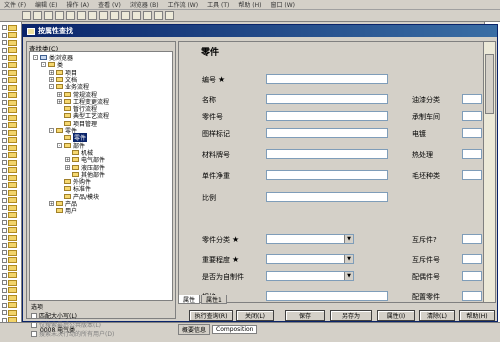 The width and height of the screenshot is (500, 342). Describe the element at coordinates (144, 4) in the screenshot. I see `menu-item: 浏览器 (B)` at that location.